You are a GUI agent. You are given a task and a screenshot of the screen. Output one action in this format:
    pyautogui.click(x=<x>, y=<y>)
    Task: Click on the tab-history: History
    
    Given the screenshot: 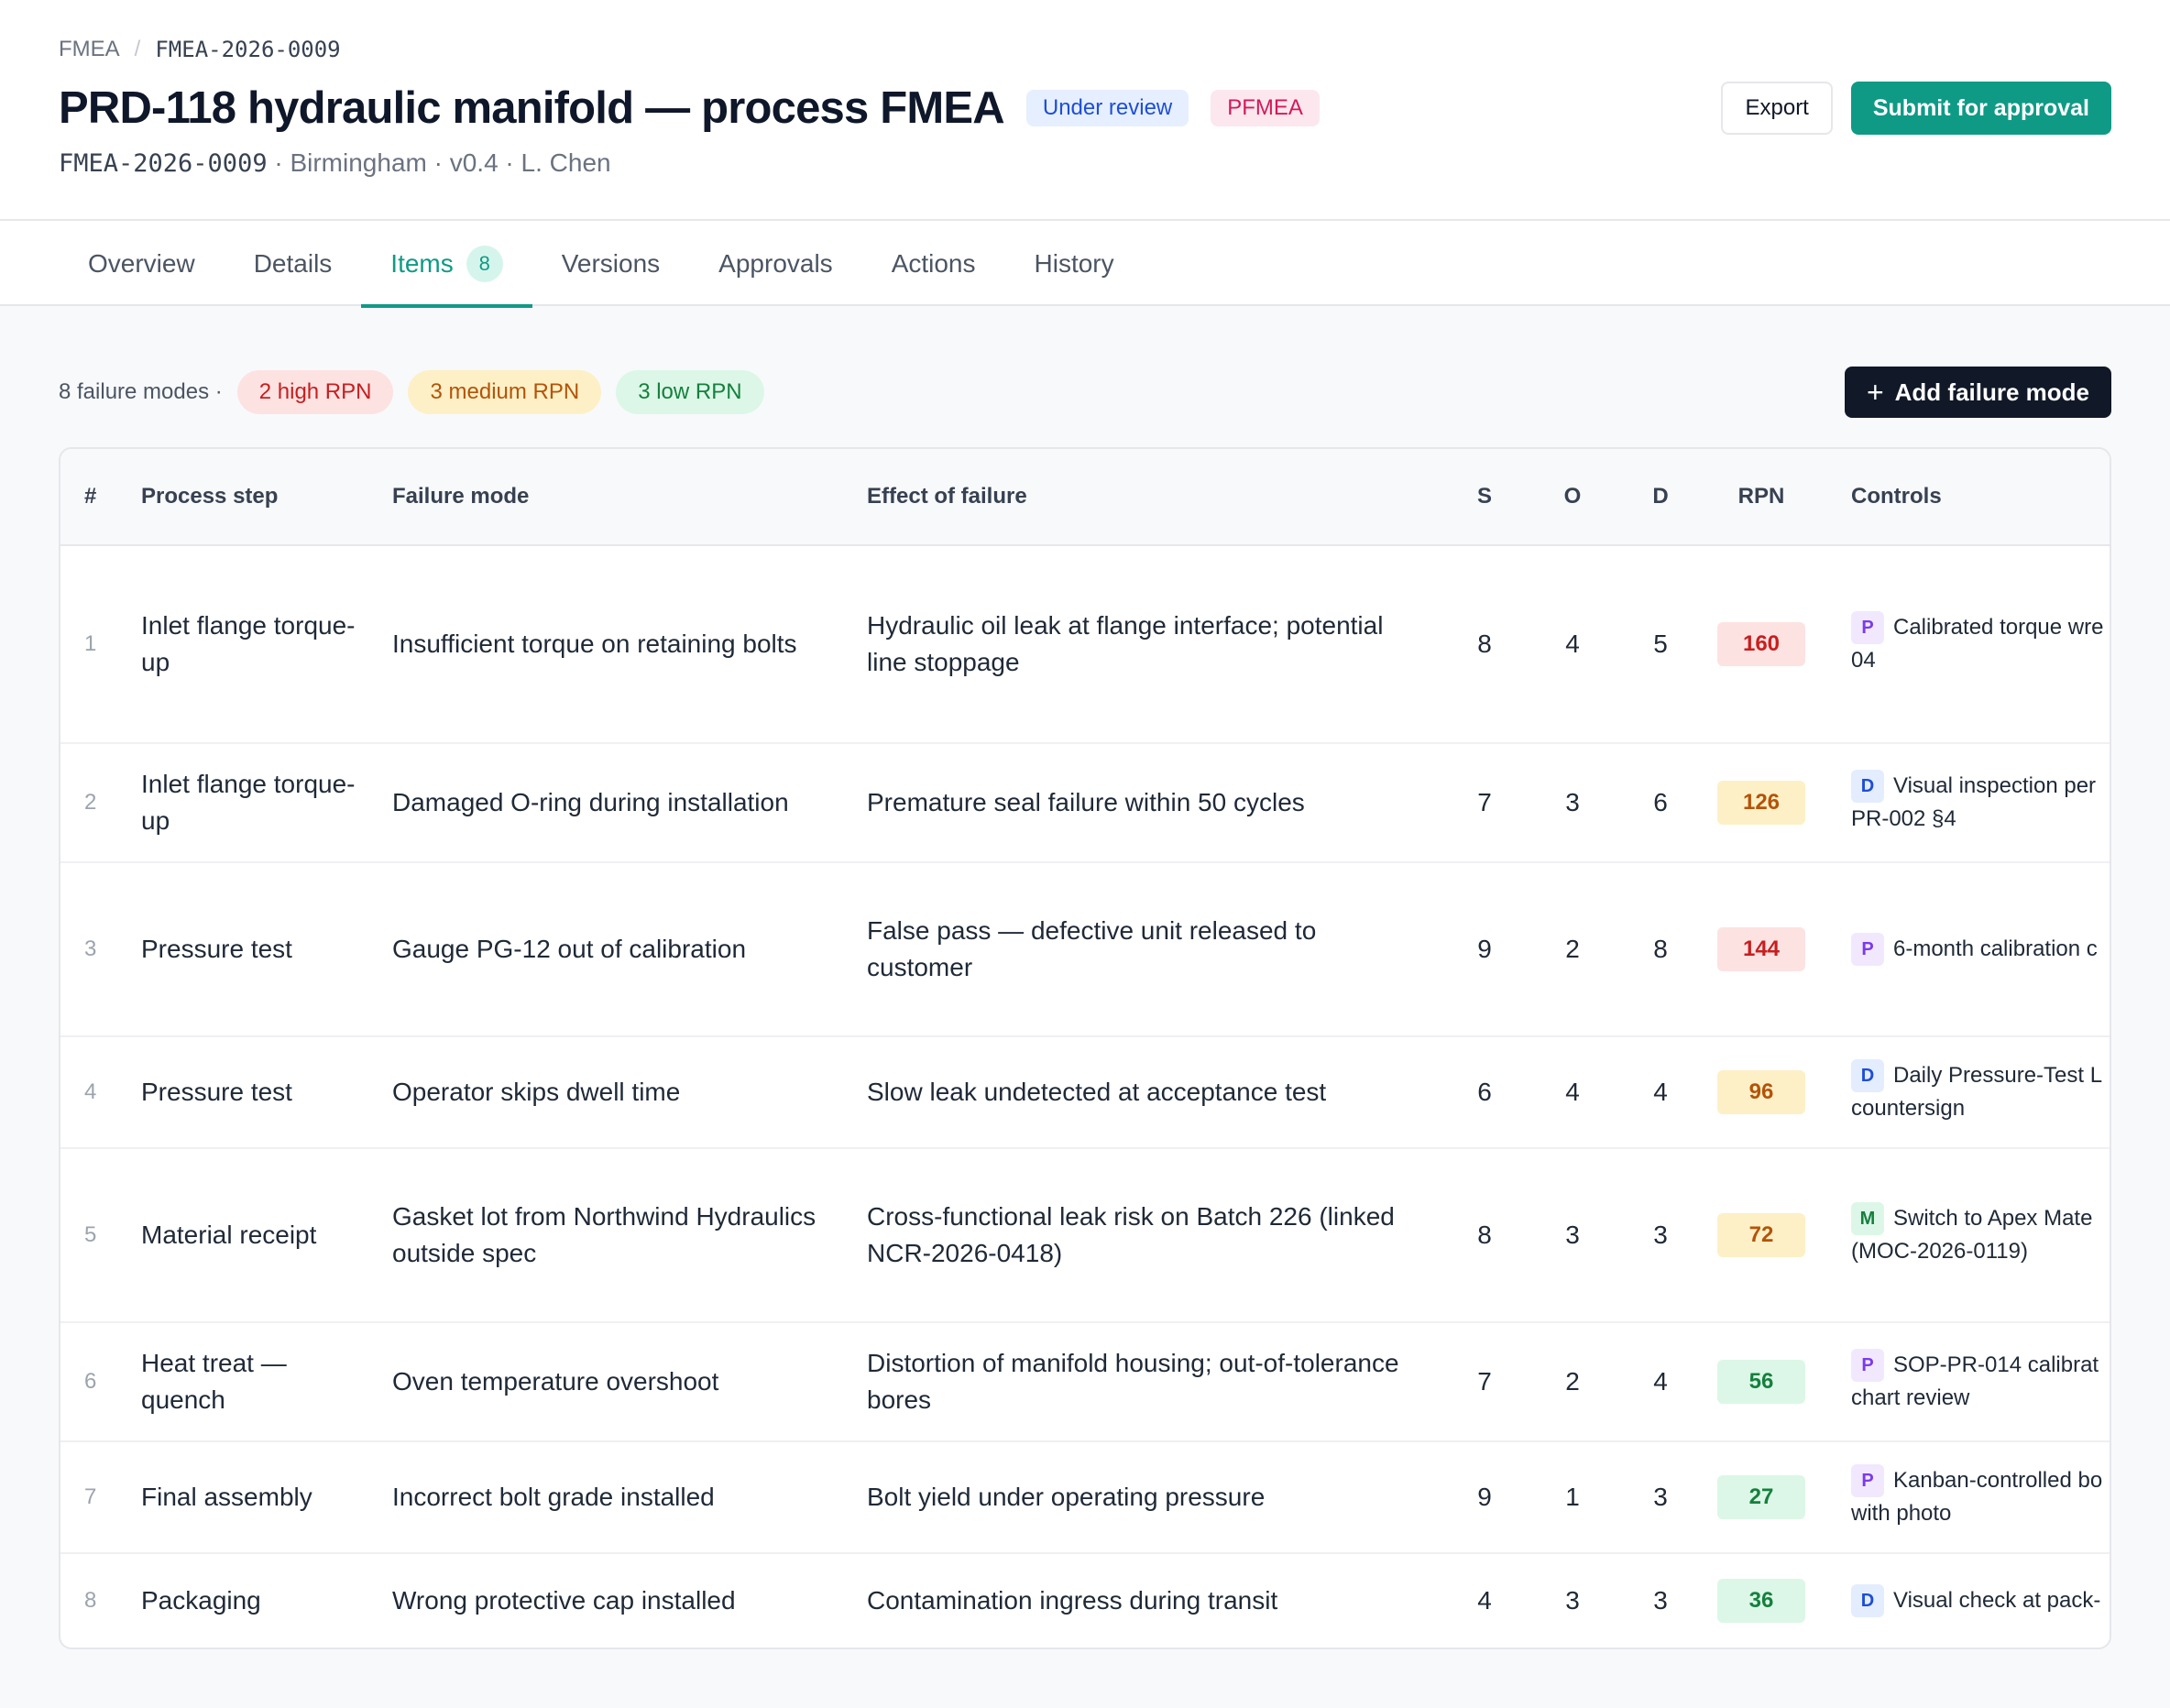 What is the action you would take?
    pyautogui.click(x=1074, y=264)
    